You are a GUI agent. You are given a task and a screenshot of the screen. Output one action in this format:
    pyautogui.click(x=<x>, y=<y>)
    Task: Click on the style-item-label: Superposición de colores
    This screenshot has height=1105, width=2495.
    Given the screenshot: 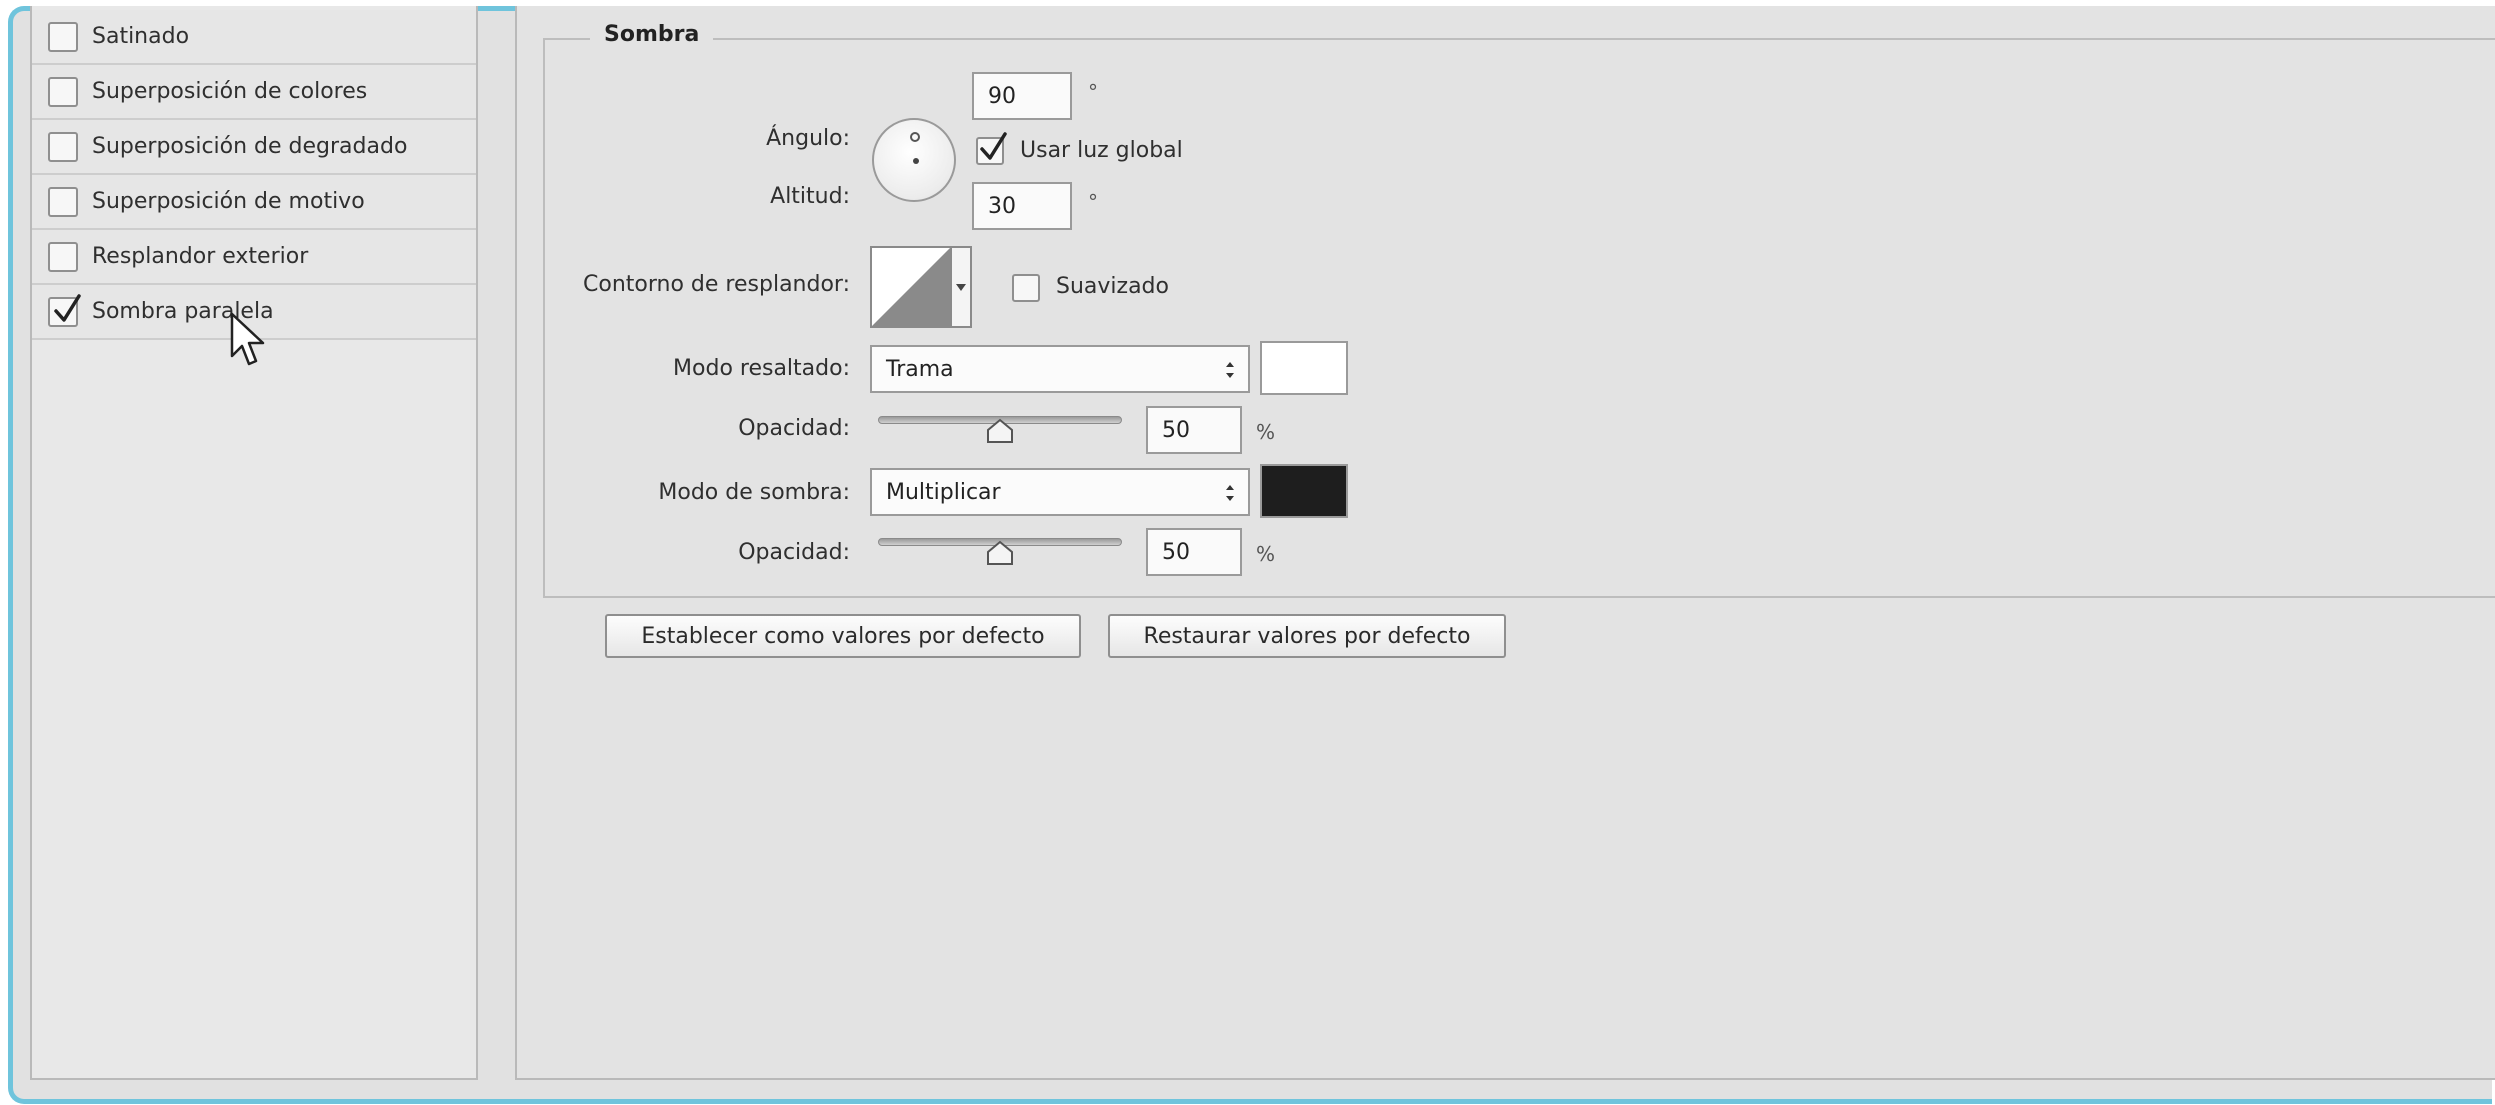 What is the action you would take?
    pyautogui.click(x=230, y=91)
    